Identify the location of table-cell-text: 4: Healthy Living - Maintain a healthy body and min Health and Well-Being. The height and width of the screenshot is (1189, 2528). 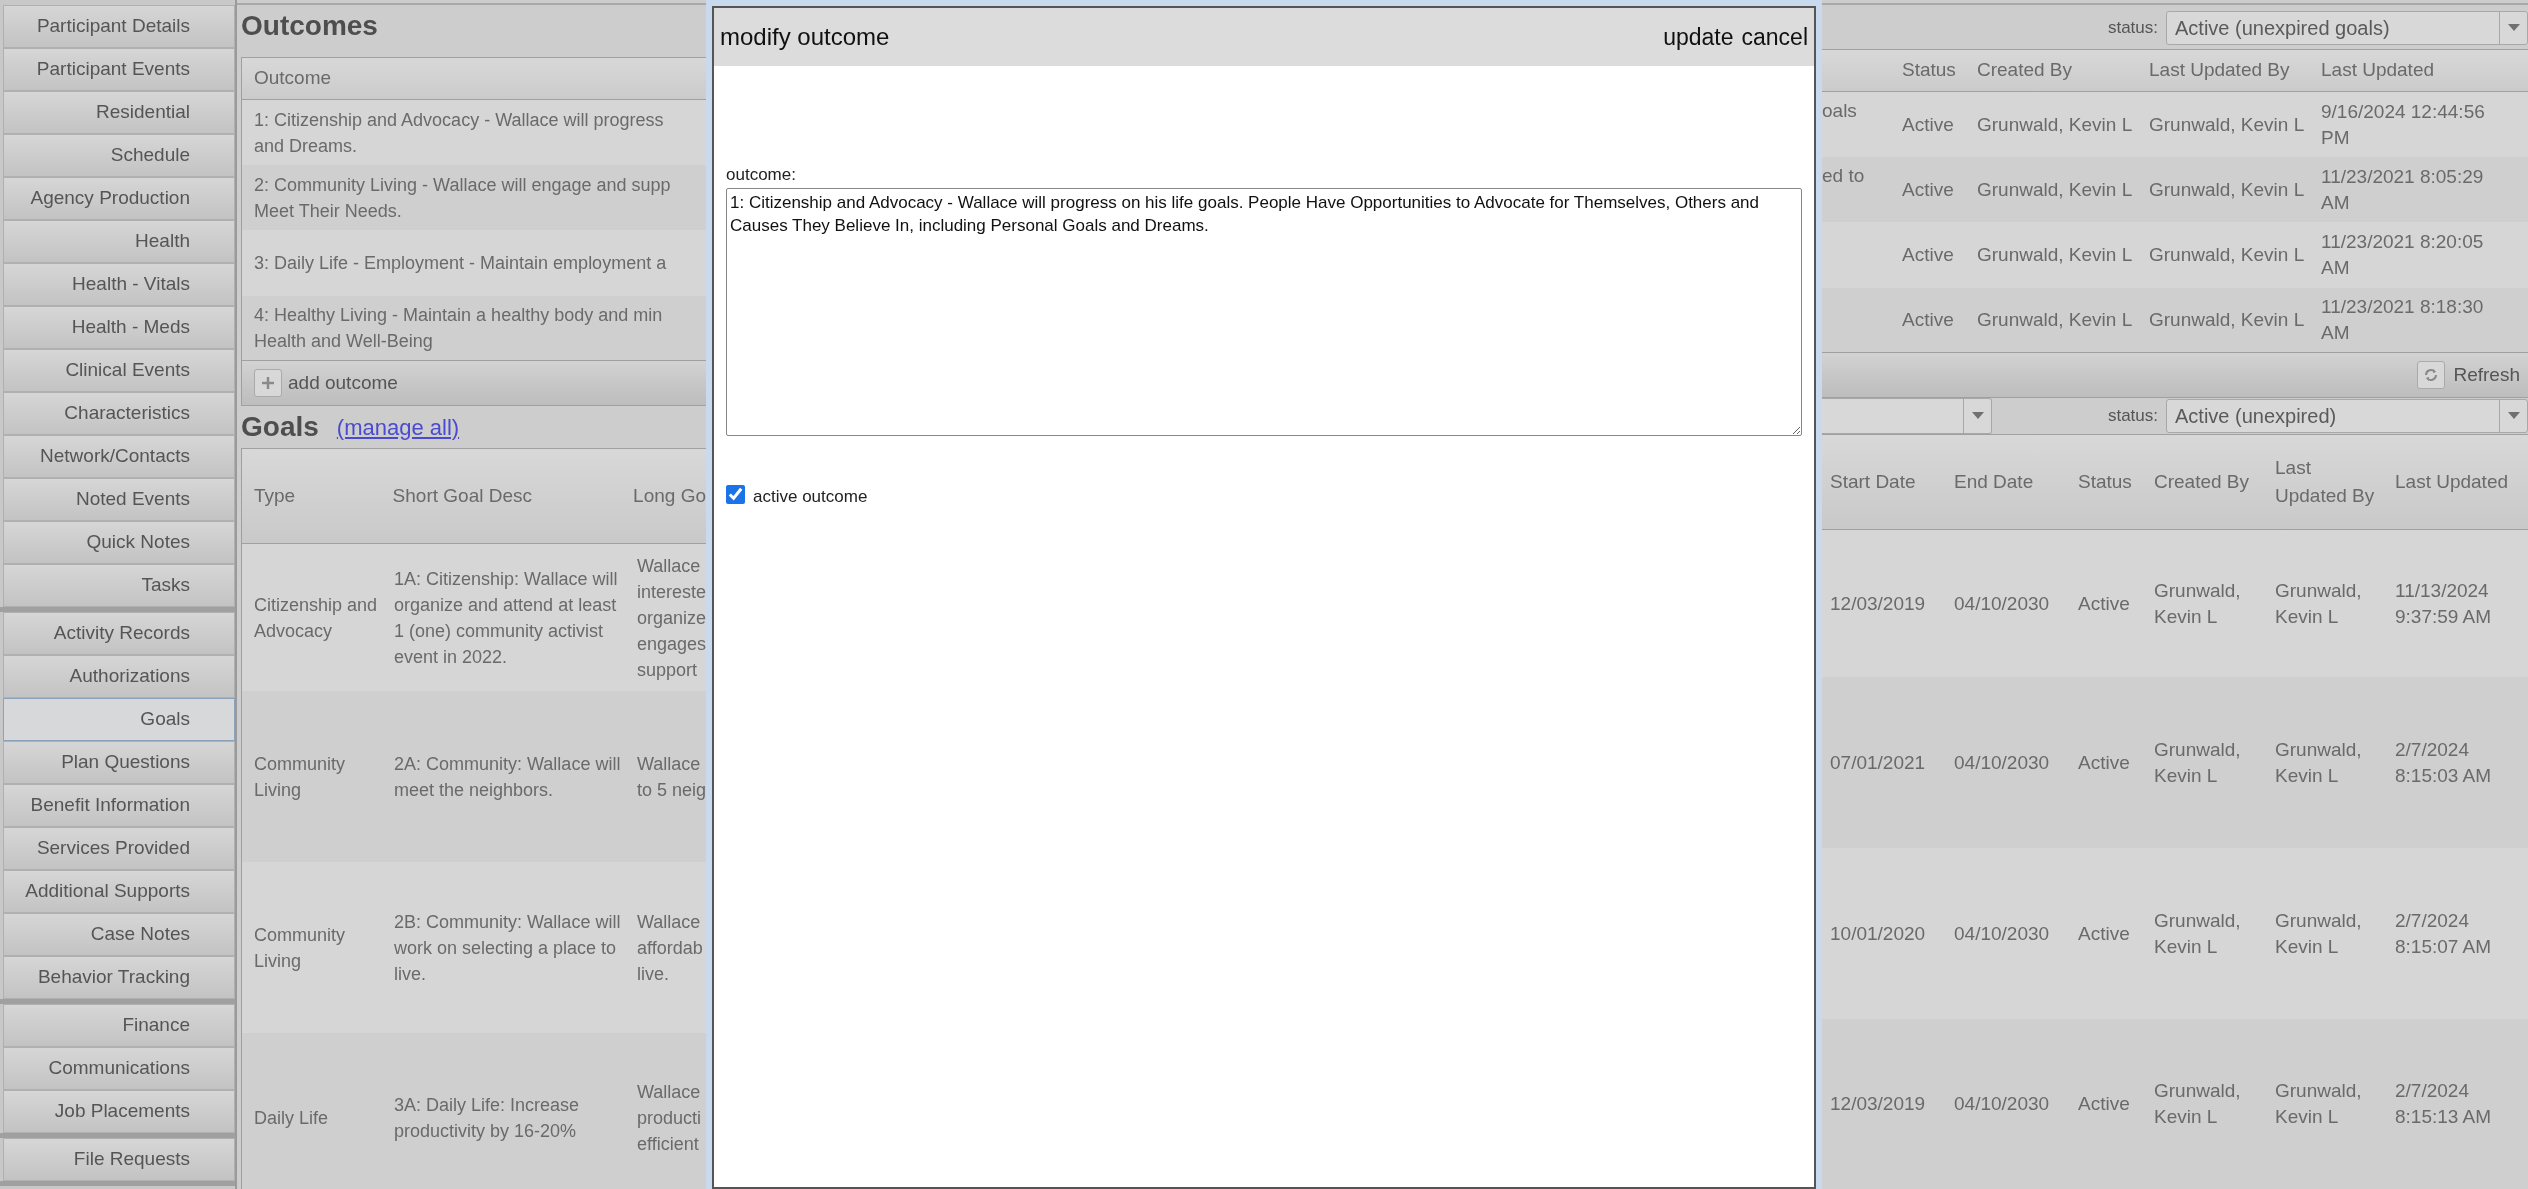
(458, 328).